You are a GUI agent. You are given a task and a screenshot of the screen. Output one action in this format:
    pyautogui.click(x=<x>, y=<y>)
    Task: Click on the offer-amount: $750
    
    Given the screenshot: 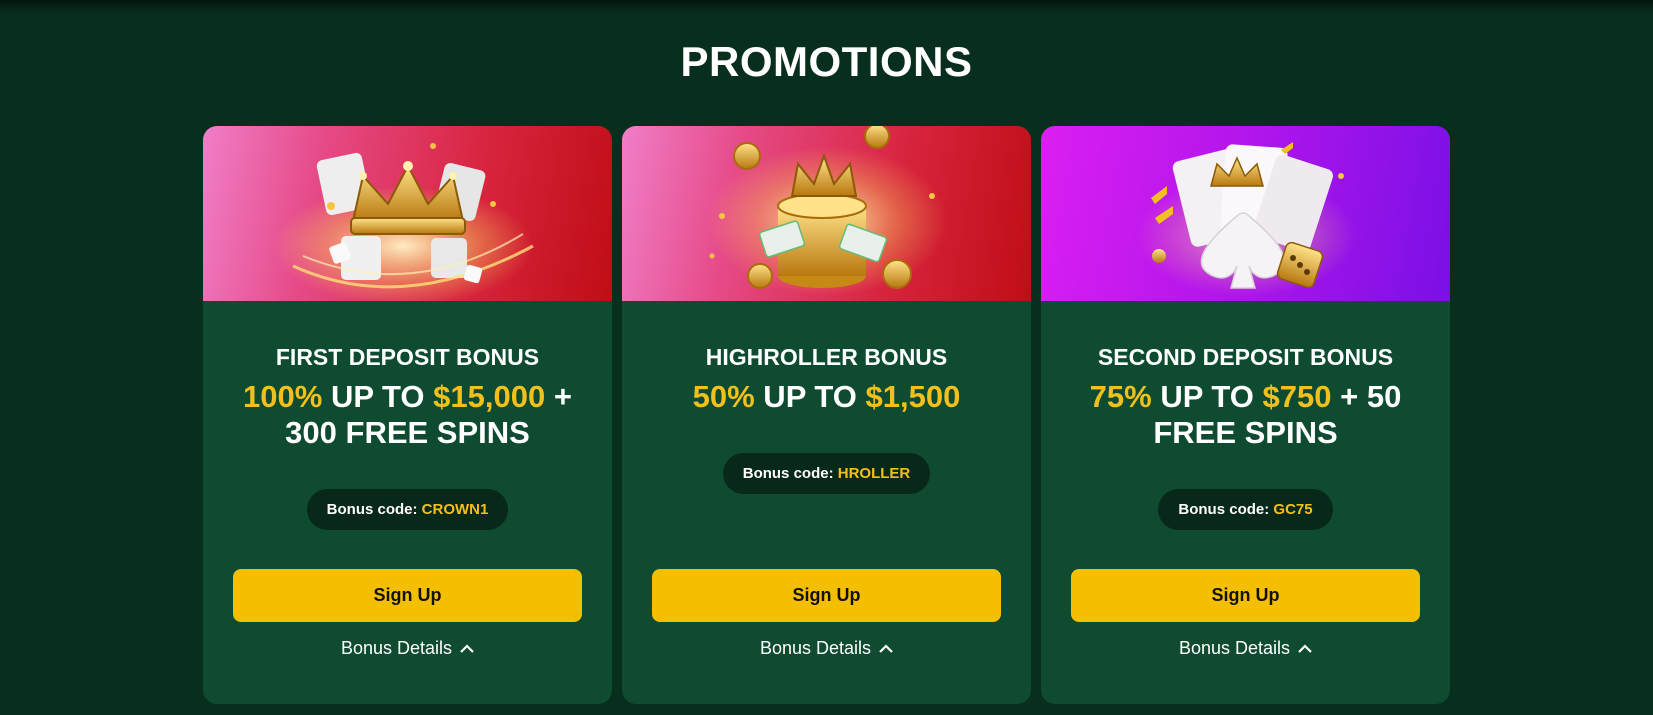 What is the action you would take?
    pyautogui.click(x=1297, y=396)
    